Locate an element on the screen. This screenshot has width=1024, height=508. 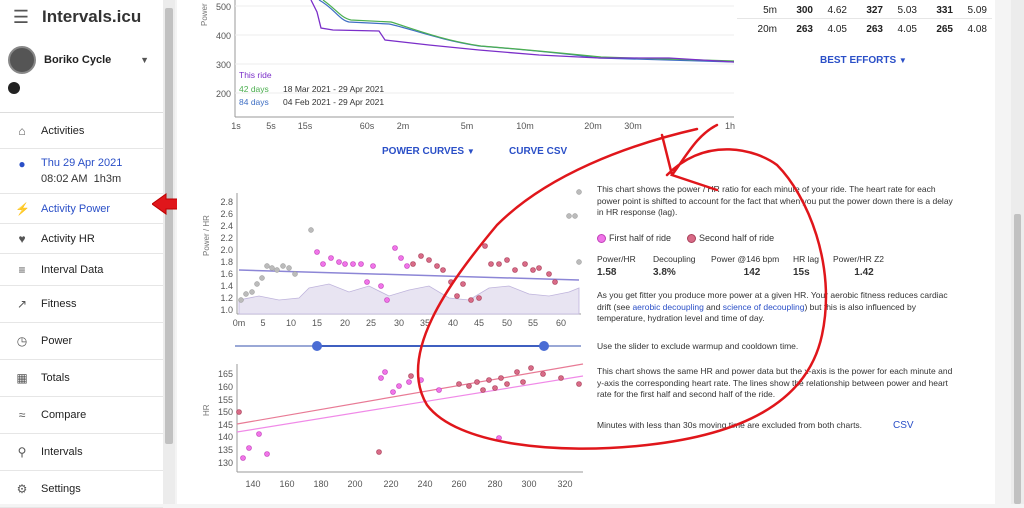
y-tick: 400 is located at coordinates (223, 36).